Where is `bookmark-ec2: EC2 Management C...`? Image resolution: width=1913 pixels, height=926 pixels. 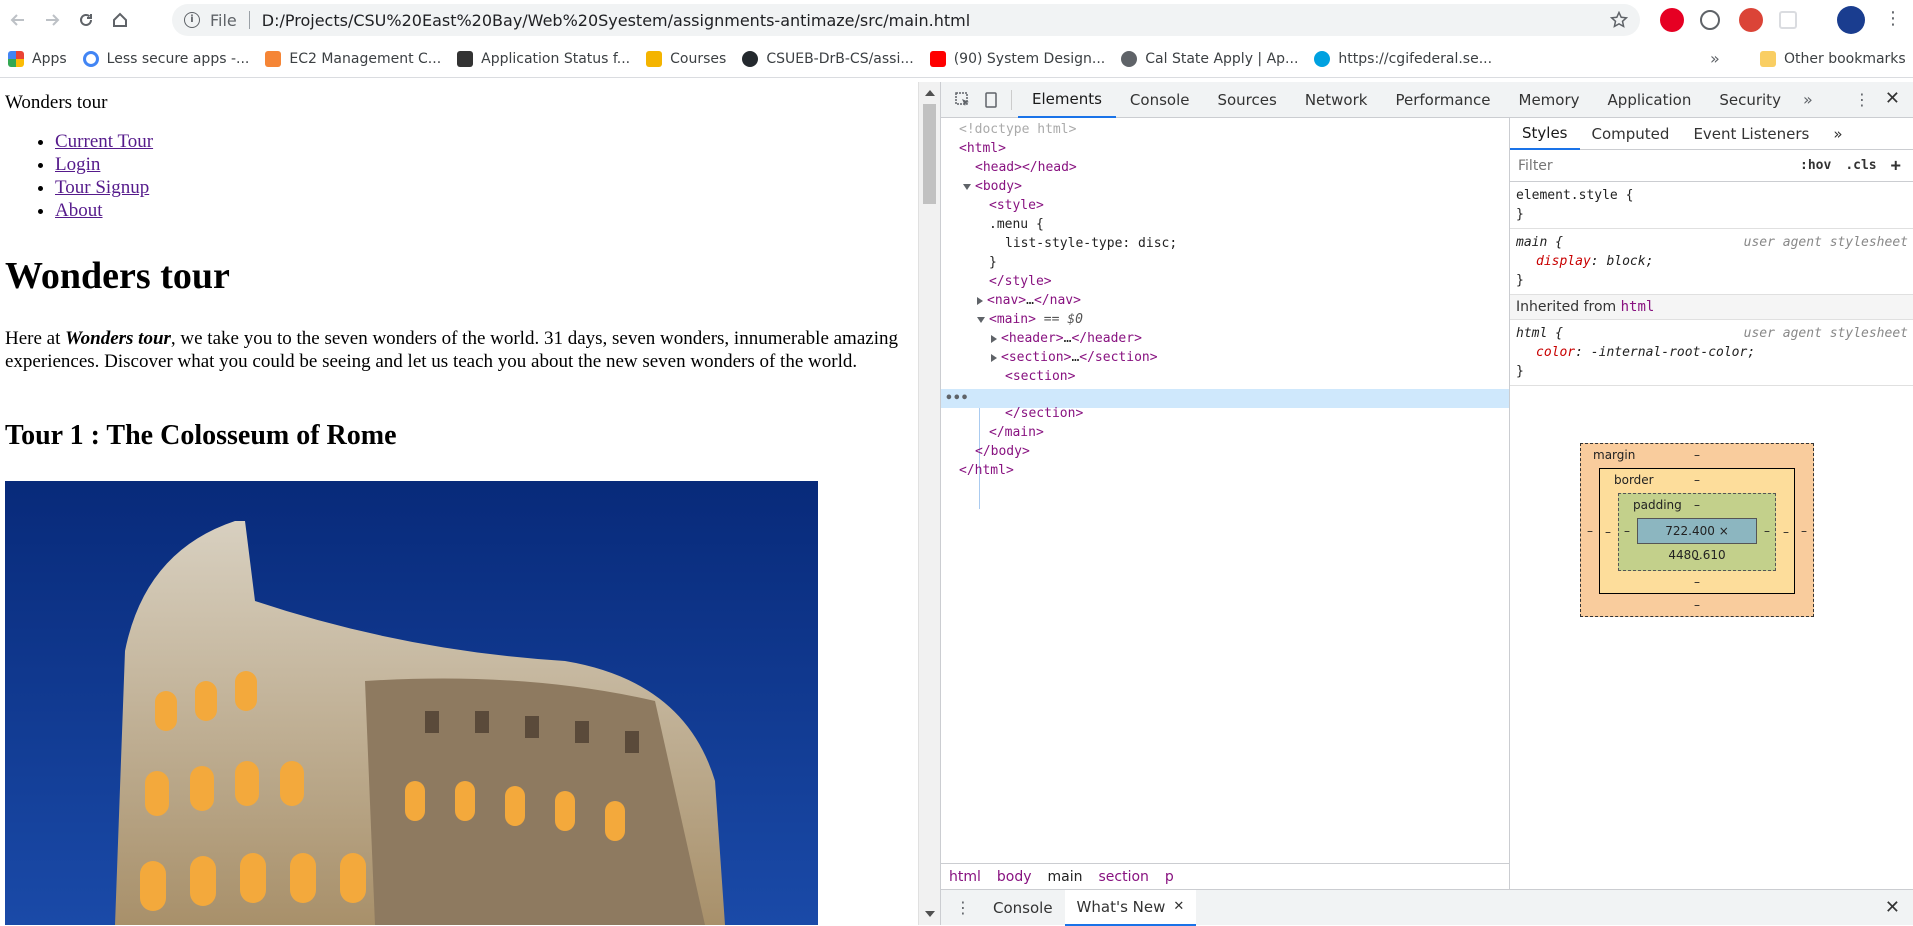
bookmark-ec2: EC2 Management C... is located at coordinates (353, 59).